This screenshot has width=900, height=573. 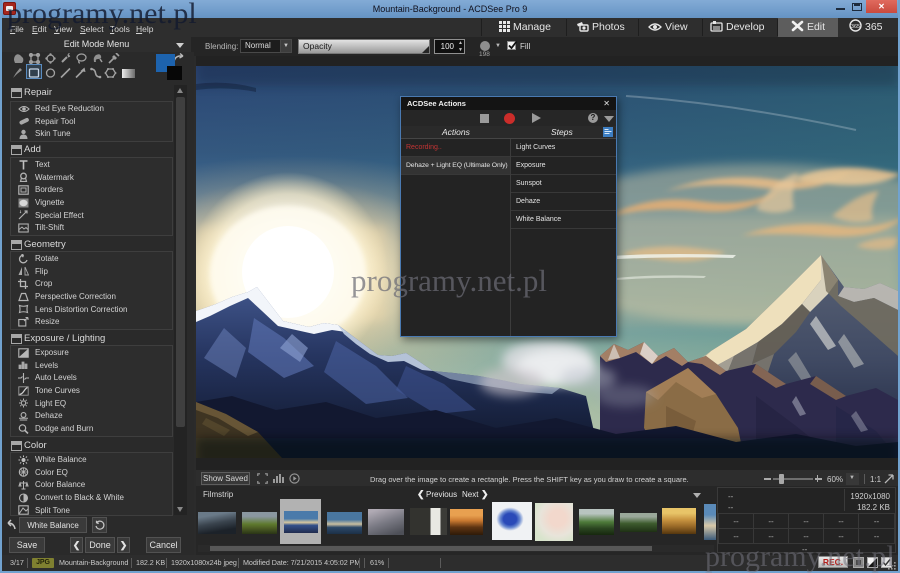 I want to click on svg-text: 365, so click(x=855, y=27).